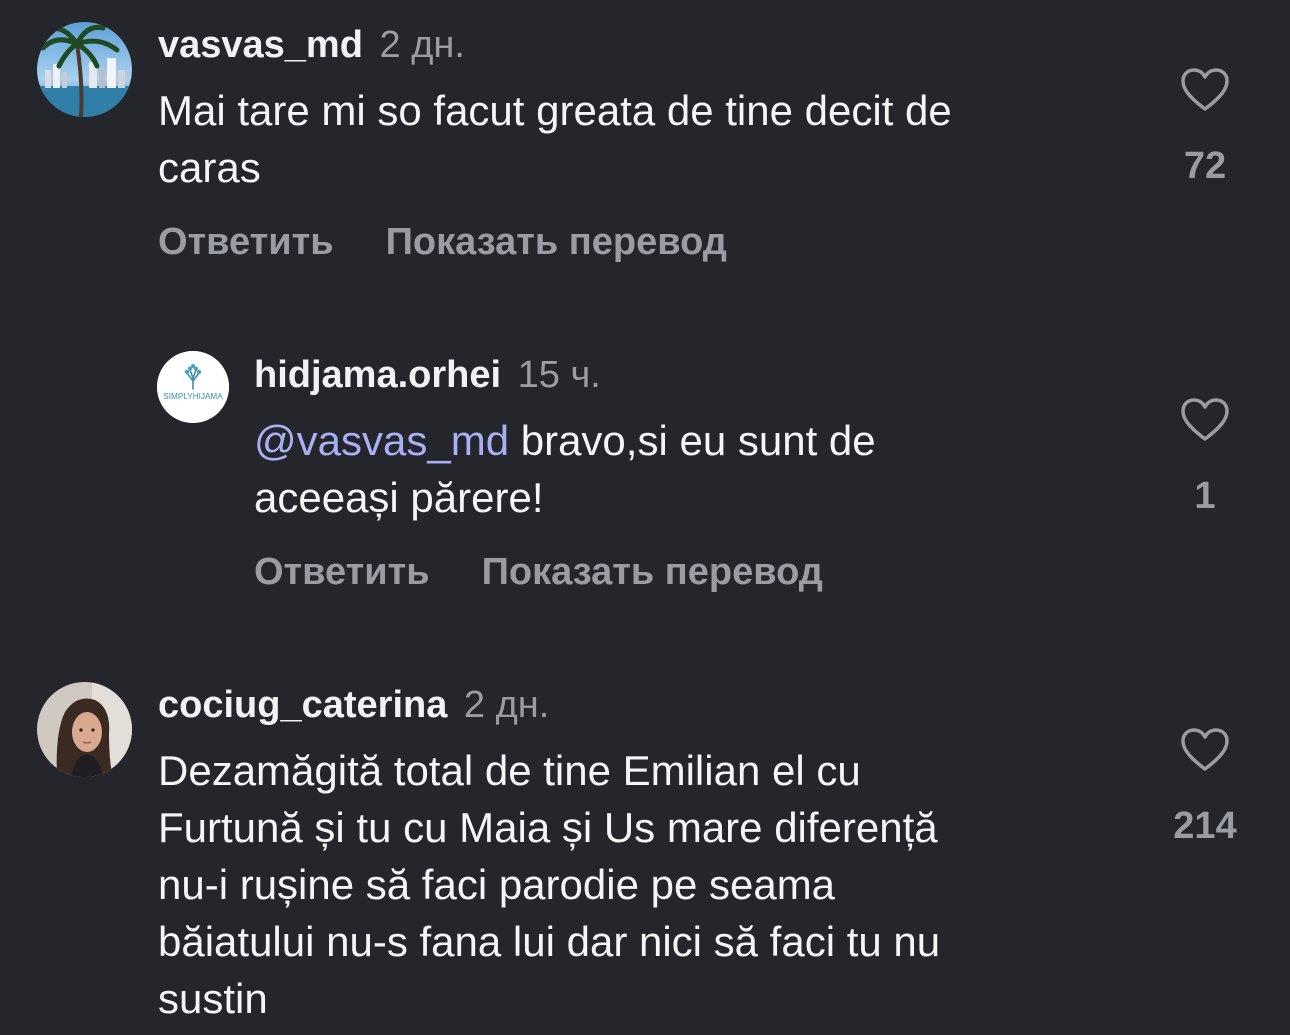  Describe the element at coordinates (377, 375) in the screenshot. I see `username: hidjama.orhei` at that location.